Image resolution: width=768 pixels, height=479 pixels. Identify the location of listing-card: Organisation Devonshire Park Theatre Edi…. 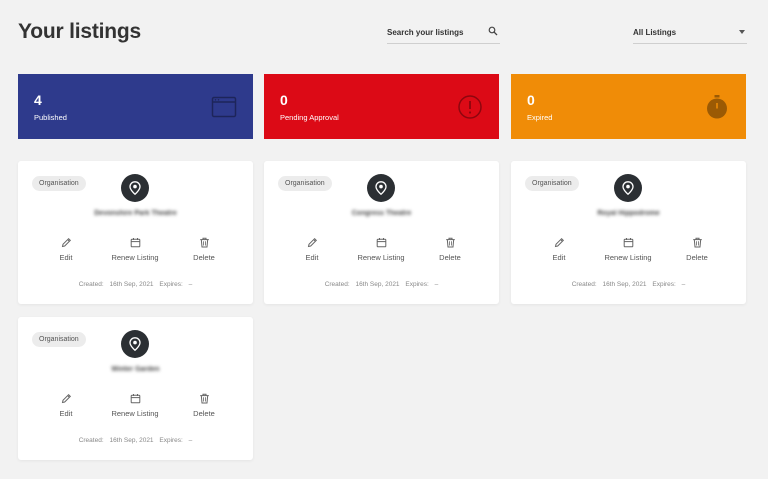
(135, 232).